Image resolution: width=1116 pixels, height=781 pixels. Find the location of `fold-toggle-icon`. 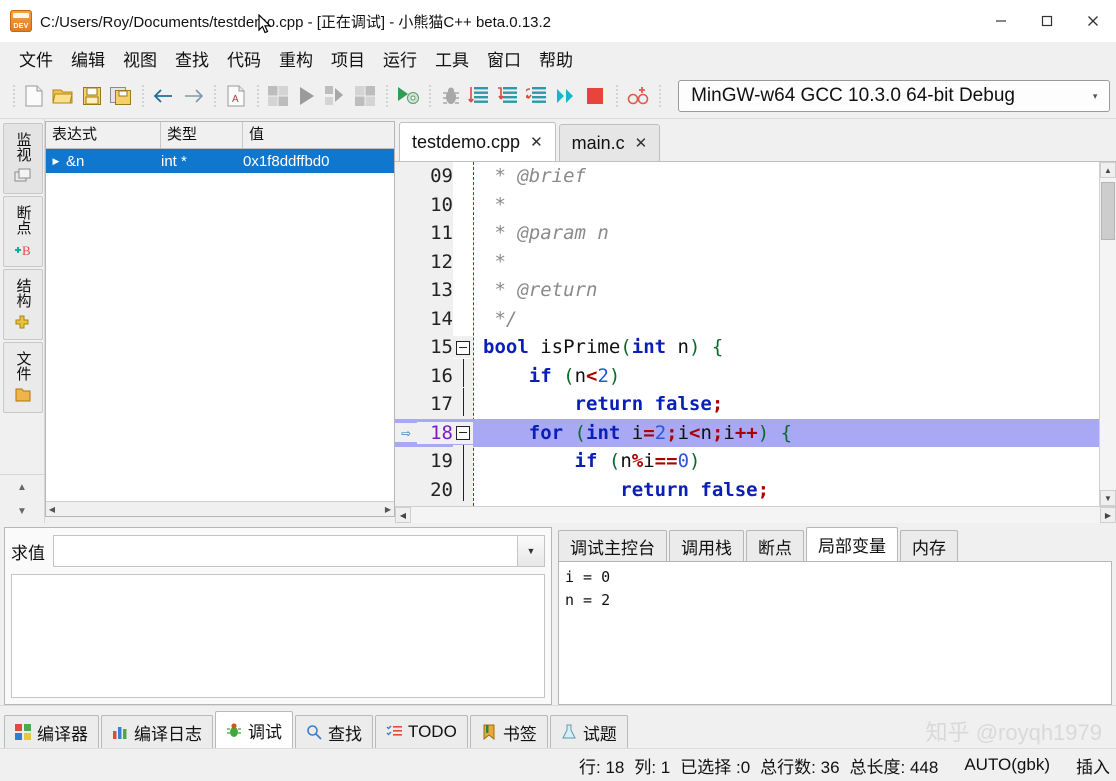

fold-toggle-icon is located at coordinates (463, 347).